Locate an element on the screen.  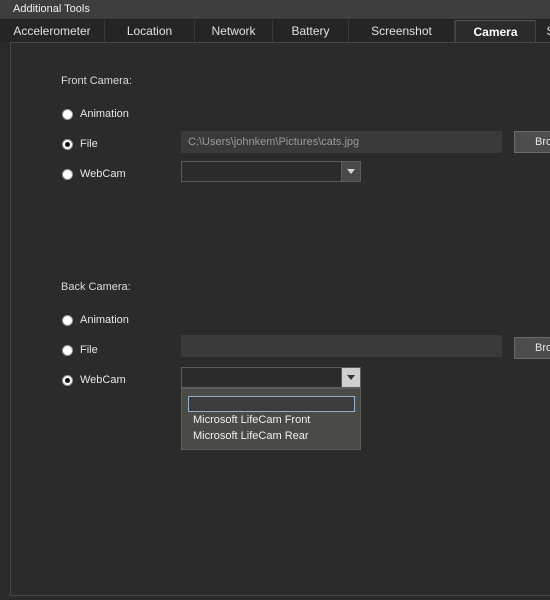
front-radio-webcam: WebCam is located at coordinates (94, 174).